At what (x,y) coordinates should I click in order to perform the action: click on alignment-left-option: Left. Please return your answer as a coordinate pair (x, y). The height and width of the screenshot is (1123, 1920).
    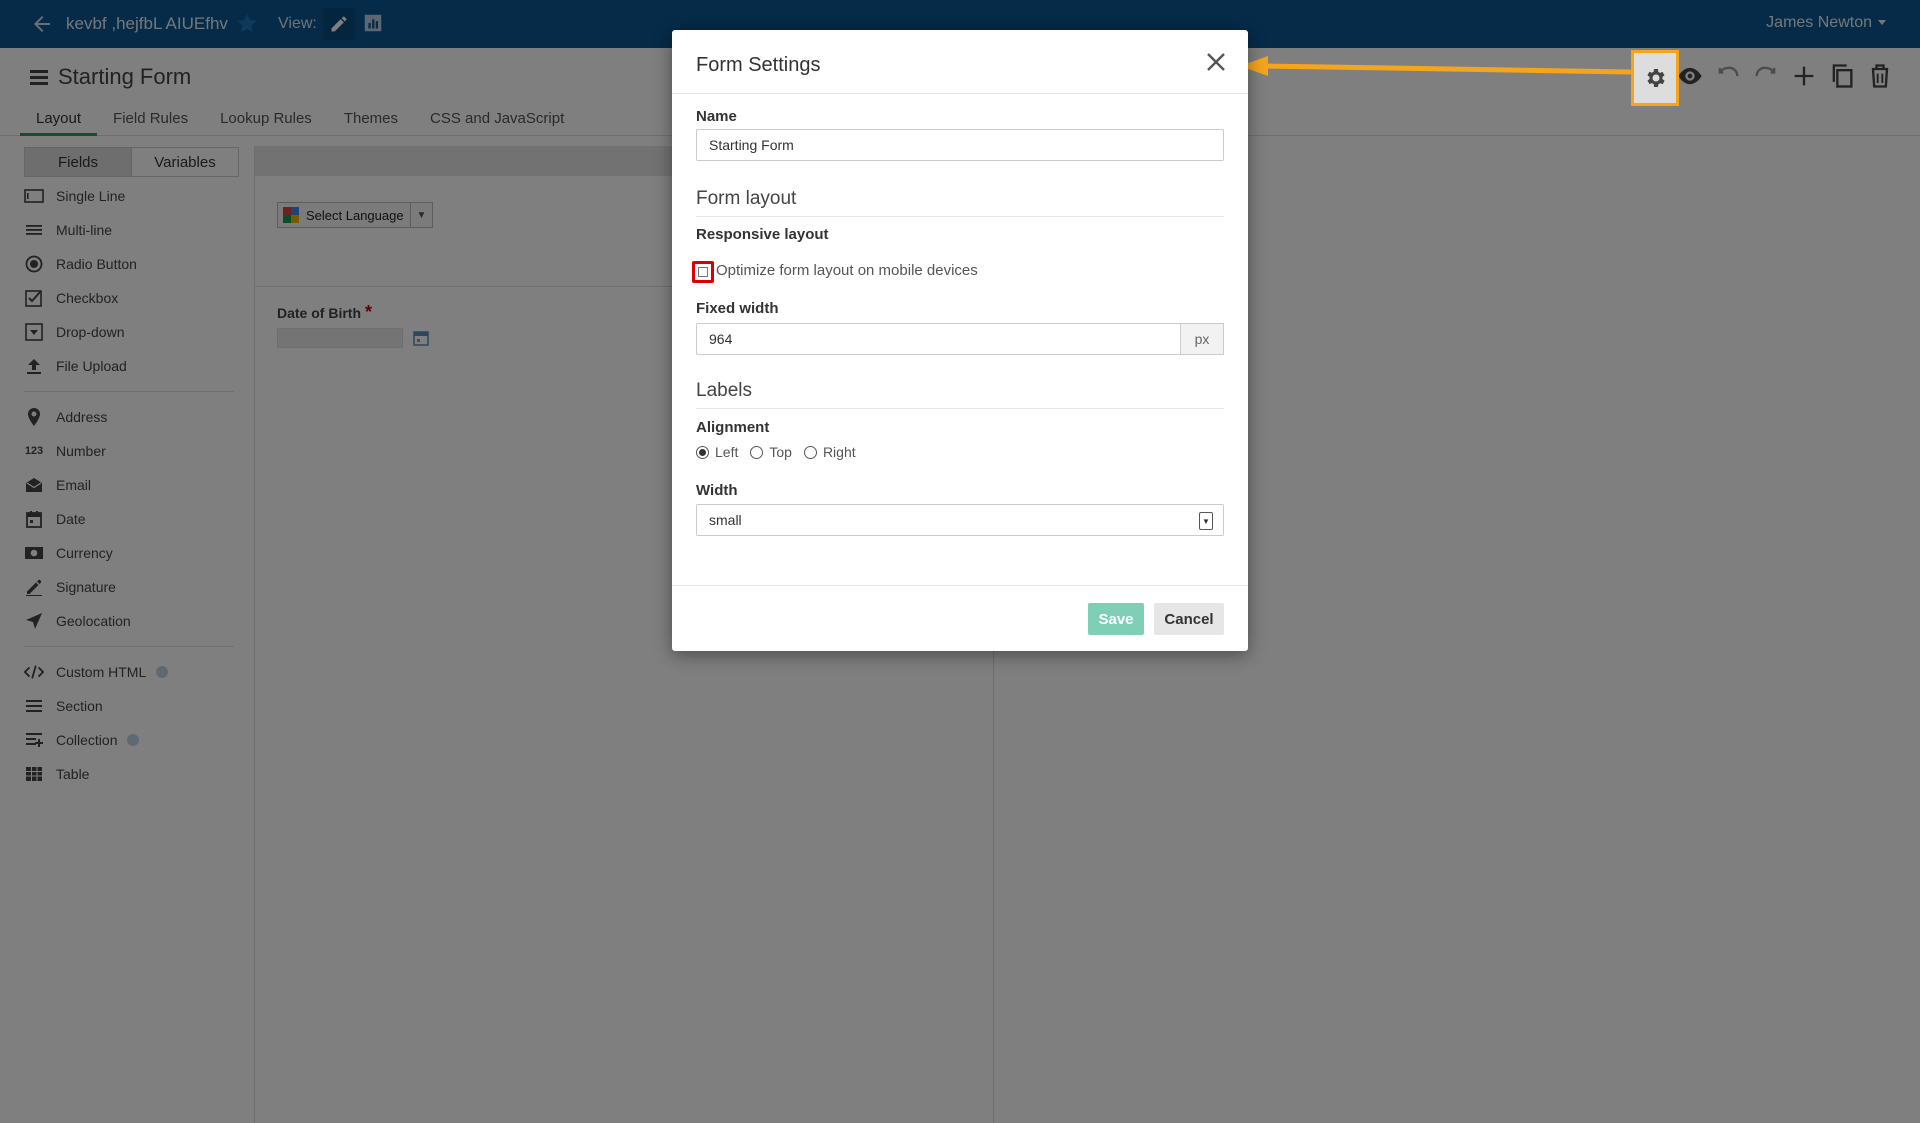
    Looking at the image, I should click on (717, 452).